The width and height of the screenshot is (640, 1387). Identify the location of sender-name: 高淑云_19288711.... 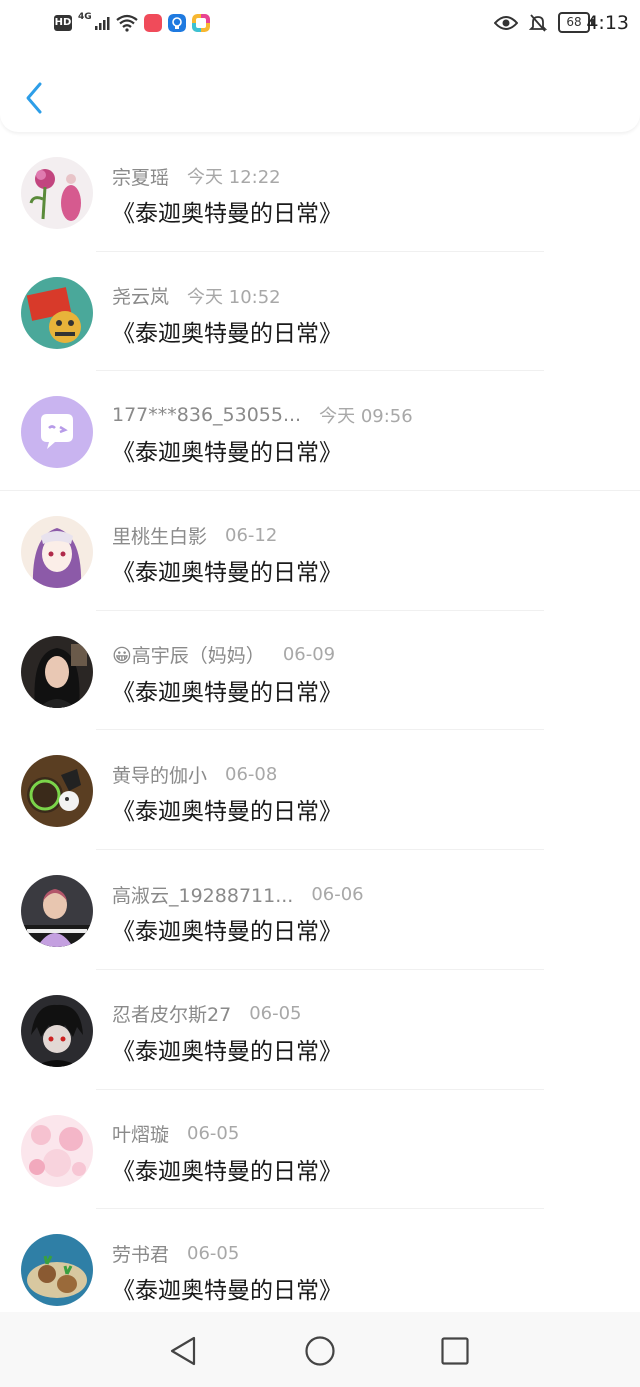
(203, 895).